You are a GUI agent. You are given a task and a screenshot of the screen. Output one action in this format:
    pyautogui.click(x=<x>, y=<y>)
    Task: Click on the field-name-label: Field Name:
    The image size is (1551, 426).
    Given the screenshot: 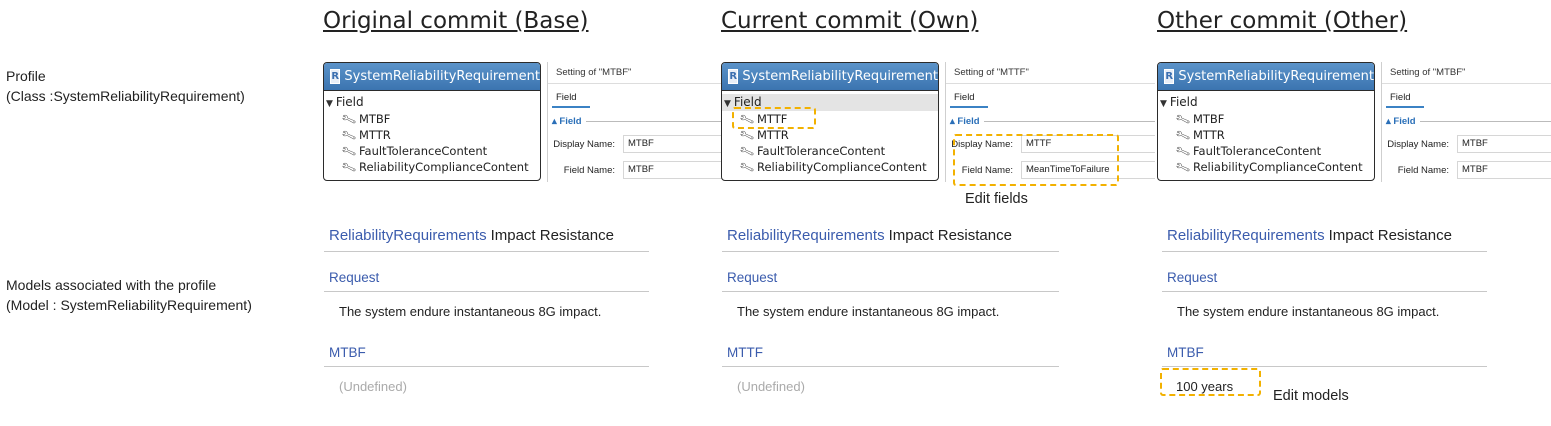 What is the action you would take?
    pyautogui.click(x=589, y=170)
    